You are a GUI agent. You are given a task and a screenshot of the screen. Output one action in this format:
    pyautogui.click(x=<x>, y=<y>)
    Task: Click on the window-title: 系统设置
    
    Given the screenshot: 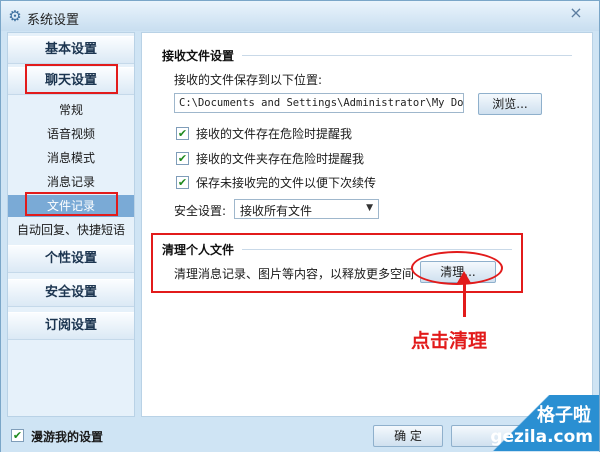 What is the action you would take?
    pyautogui.click(x=53, y=20)
    